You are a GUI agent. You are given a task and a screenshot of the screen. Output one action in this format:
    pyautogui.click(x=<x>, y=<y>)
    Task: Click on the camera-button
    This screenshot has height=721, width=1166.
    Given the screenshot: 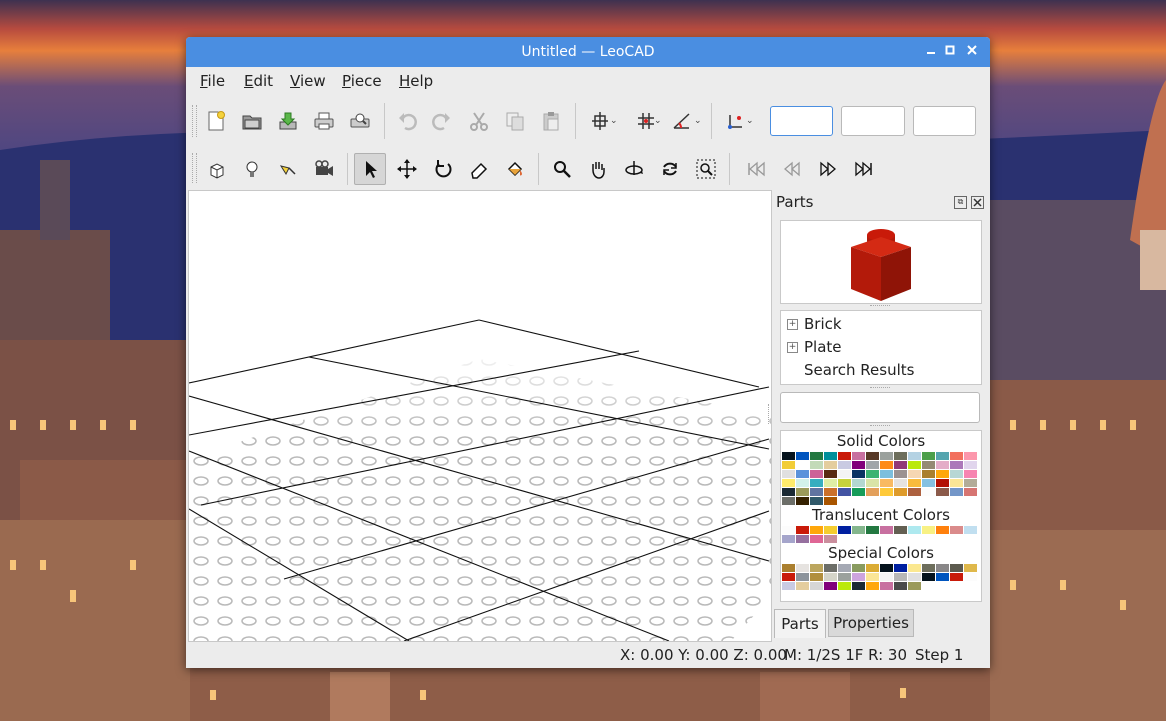 What is the action you would take?
    pyautogui.click(x=324, y=169)
    